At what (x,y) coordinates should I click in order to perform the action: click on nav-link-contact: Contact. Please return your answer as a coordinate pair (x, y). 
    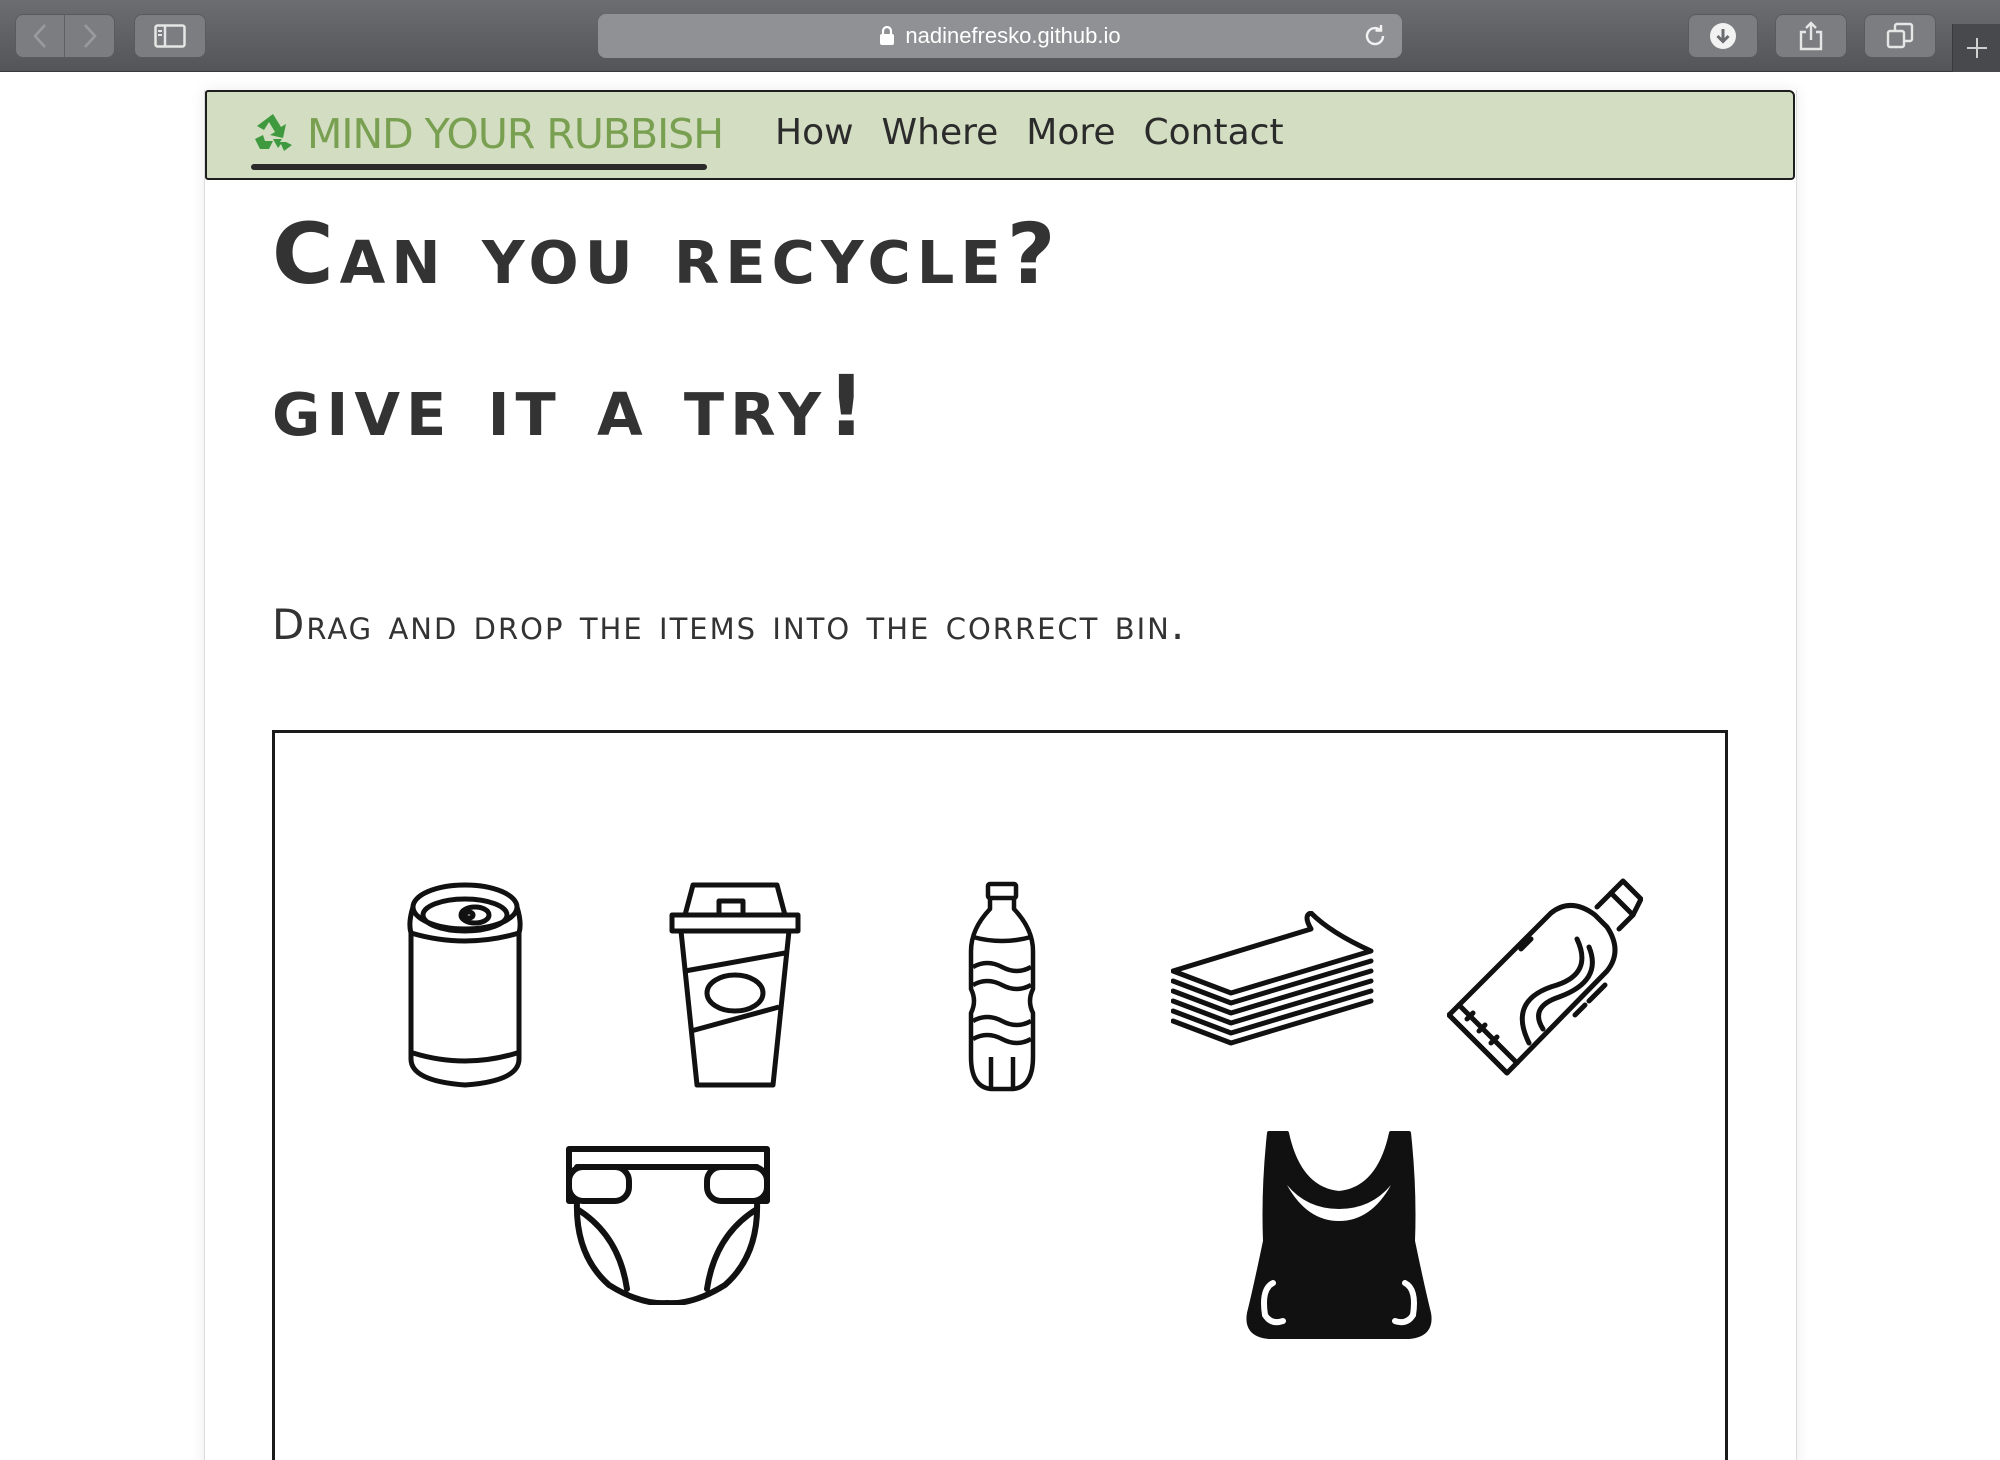
    Looking at the image, I should click on (1214, 132).